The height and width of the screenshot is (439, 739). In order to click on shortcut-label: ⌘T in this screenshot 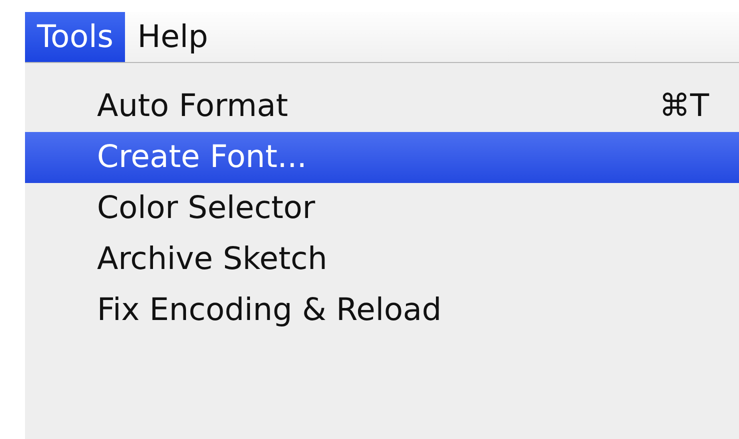, I will do `click(684, 106)`.